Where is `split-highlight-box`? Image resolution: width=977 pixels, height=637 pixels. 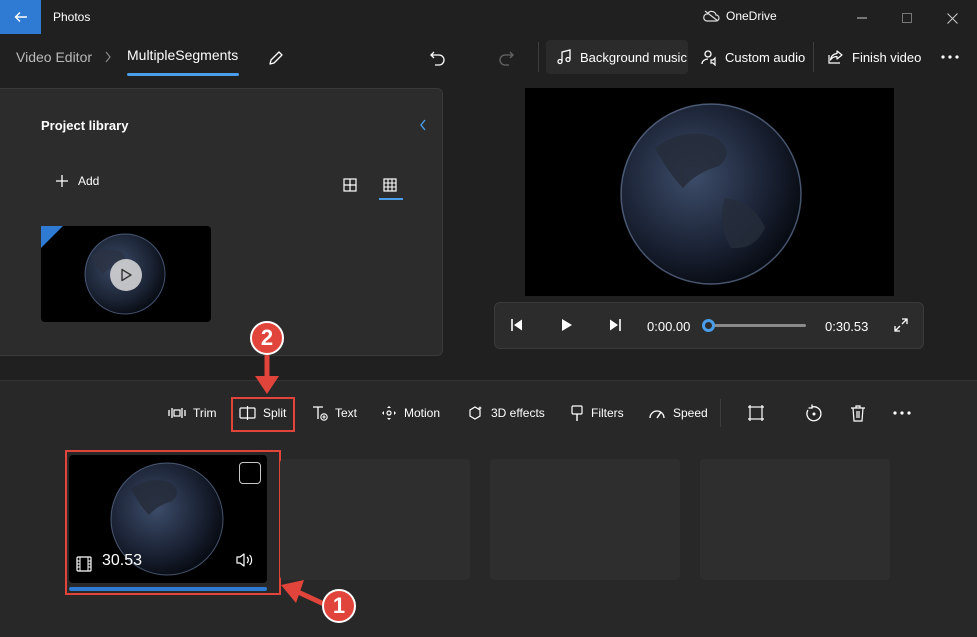
split-highlight-box is located at coordinates (263, 414).